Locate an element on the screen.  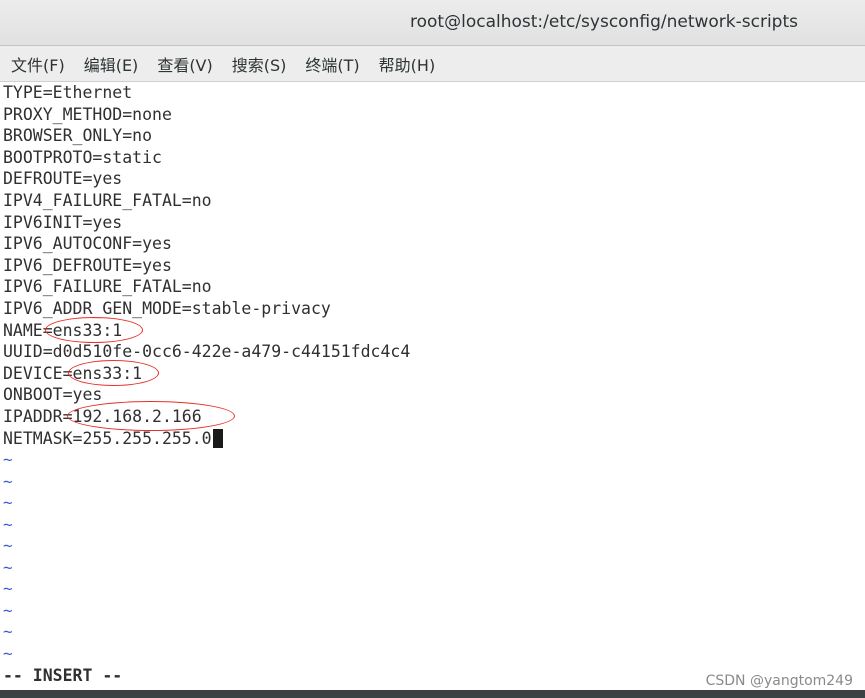
text-cursor is located at coordinates (217, 438).